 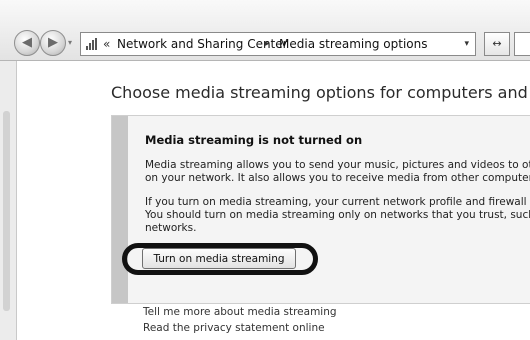 What do you see at coordinates (234, 328) in the screenshot?
I see `link-privacy-statement: Read the privacy statement online` at bounding box center [234, 328].